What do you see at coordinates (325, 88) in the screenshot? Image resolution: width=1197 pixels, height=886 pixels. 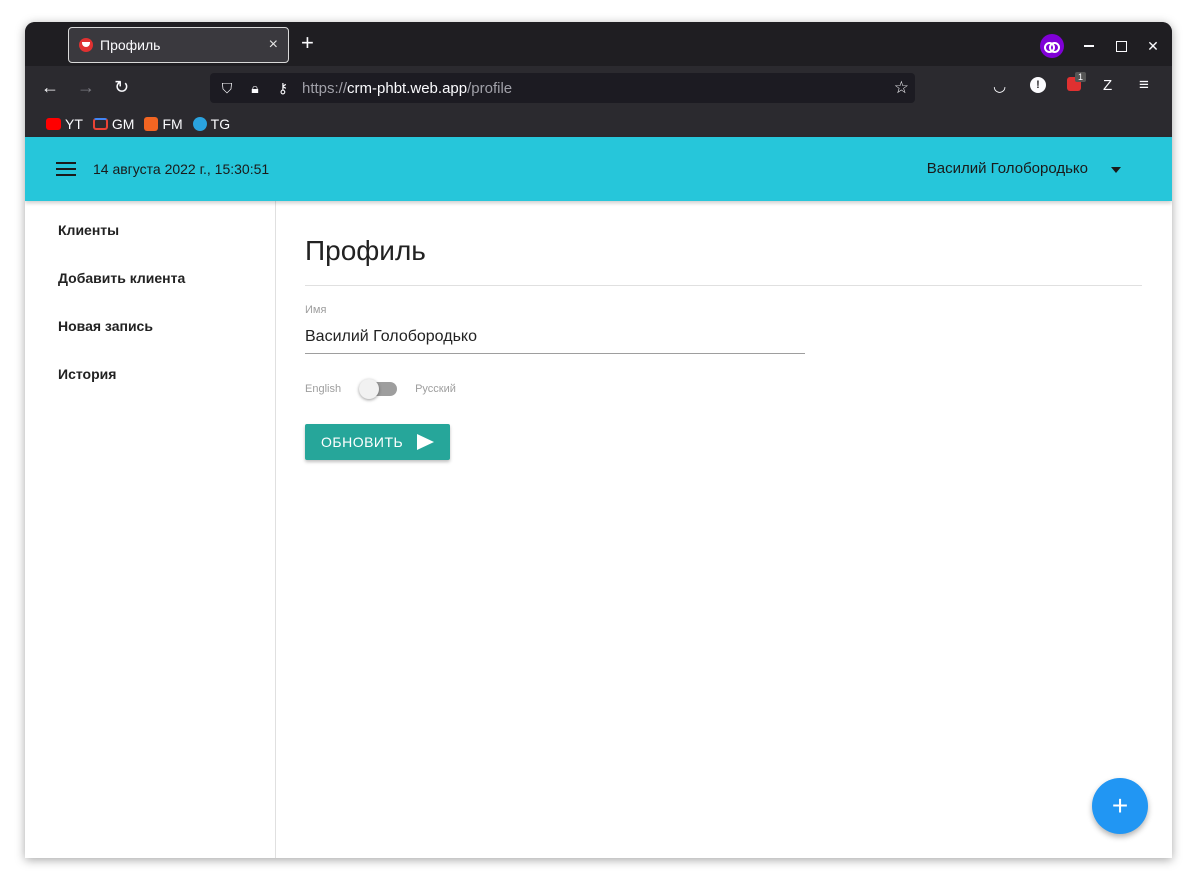 I see `url-protocol: https://` at bounding box center [325, 88].